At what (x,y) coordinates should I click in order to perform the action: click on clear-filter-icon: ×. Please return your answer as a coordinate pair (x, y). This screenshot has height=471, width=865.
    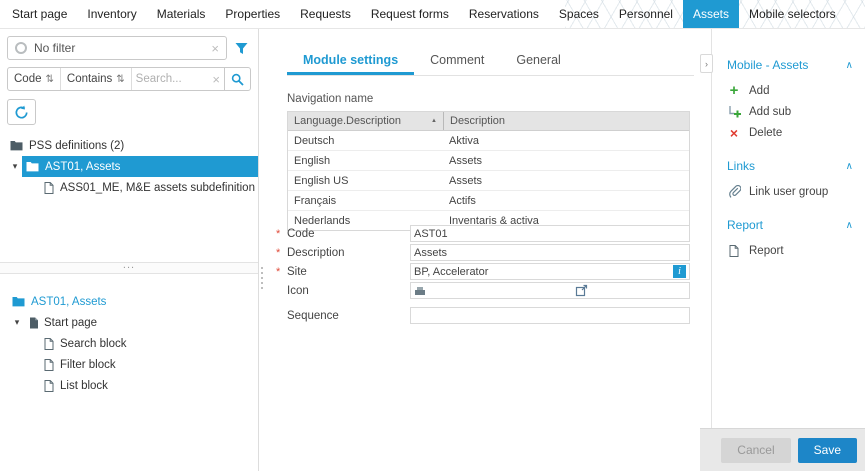
    Looking at the image, I should click on (215, 48).